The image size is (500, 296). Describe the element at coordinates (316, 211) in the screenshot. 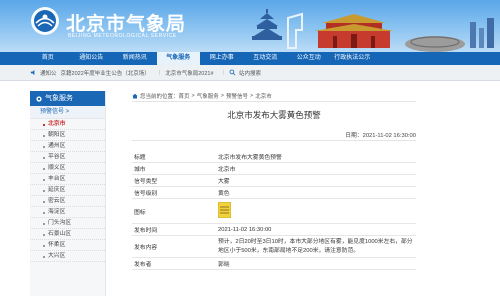

I see `field-value` at that location.